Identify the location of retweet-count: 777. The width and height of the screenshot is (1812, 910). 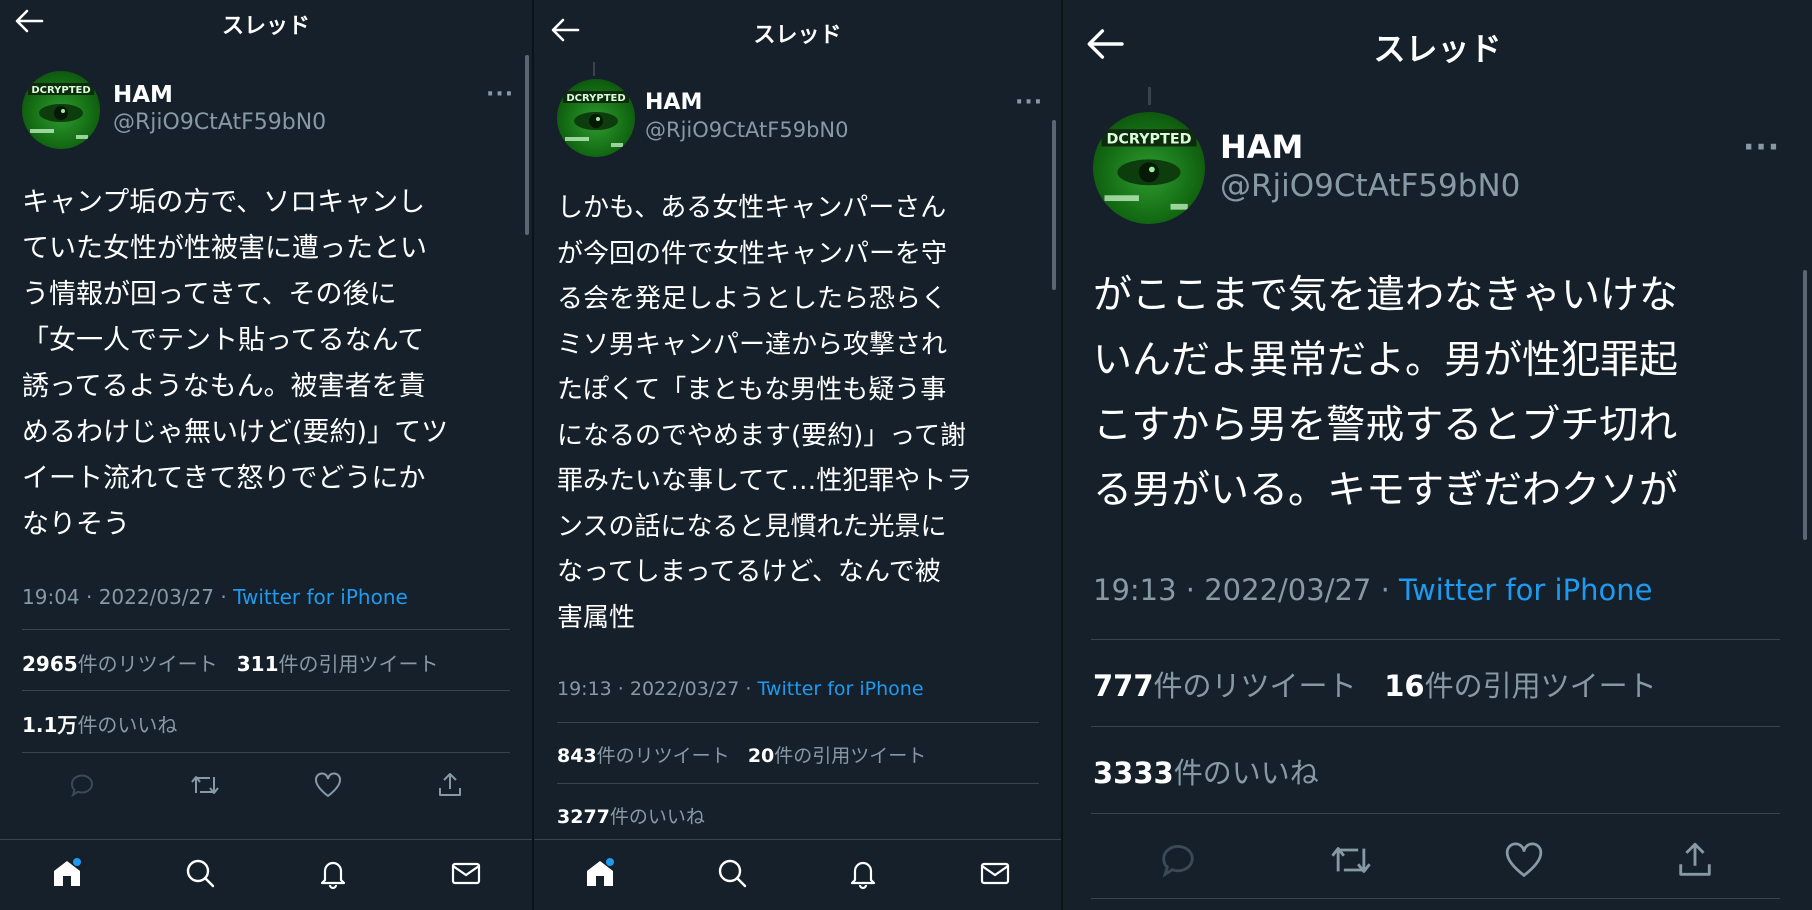
(1123, 686).